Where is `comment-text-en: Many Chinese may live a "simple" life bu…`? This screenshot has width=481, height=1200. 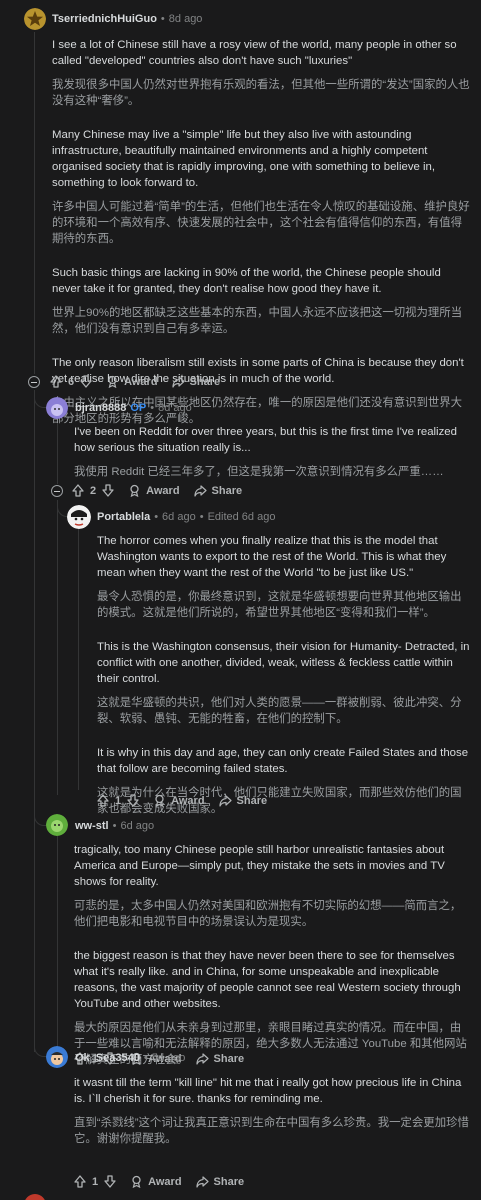 comment-text-en: Many Chinese may live a "simple" life bu… is located at coordinates (244, 159).